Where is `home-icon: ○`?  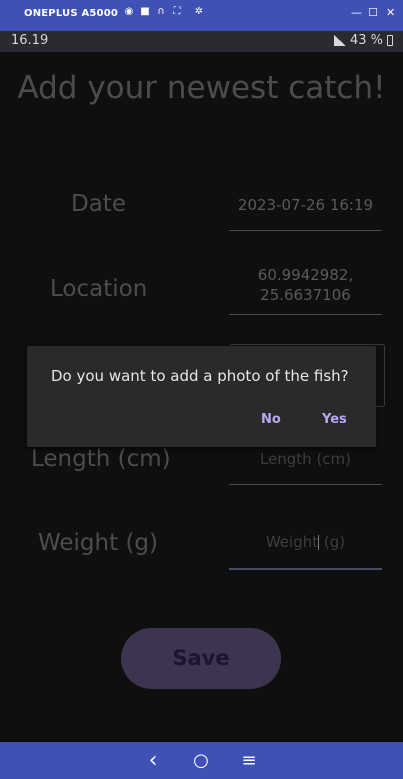
home-icon: ○ is located at coordinates (201, 760).